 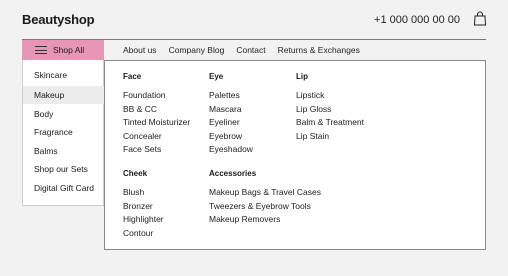 What do you see at coordinates (231, 150) in the screenshot?
I see `menu-link: Eyeshadow` at bounding box center [231, 150].